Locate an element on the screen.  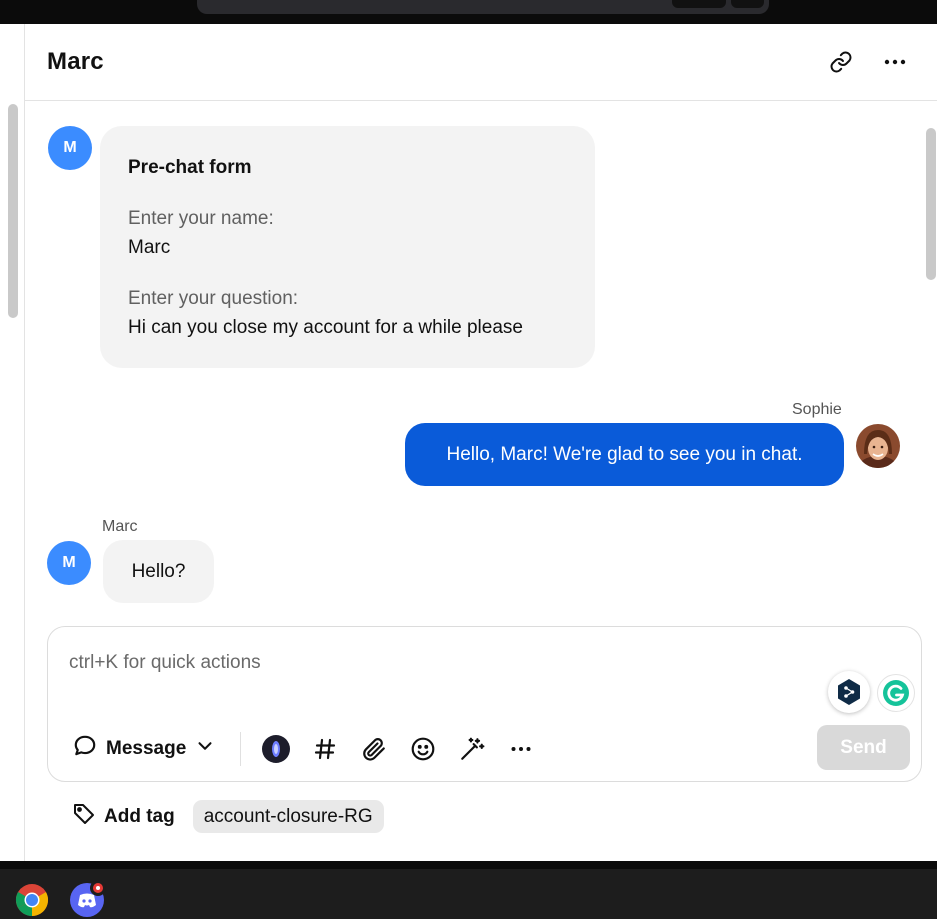
chevron-down-icon is located at coordinates (205, 749).